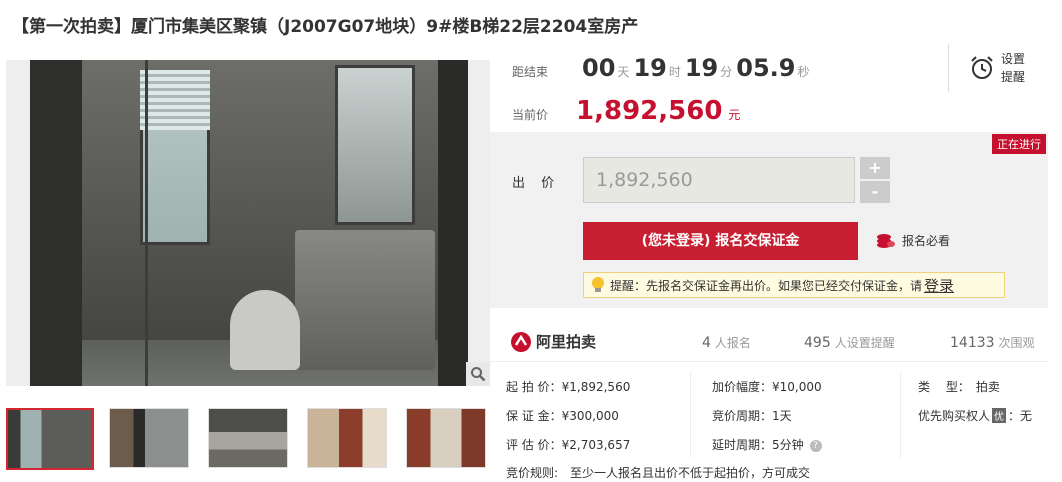 The width and height of the screenshot is (1062, 482). I want to click on stats-bar: 阿里拍卖 4 人报名 495 人设置提醒 14133 次围观, so click(769, 342).